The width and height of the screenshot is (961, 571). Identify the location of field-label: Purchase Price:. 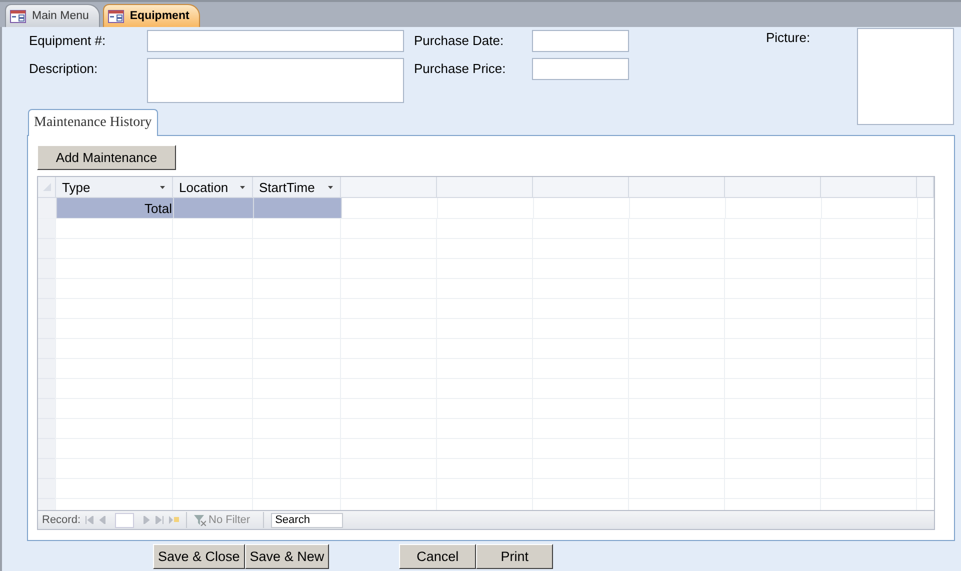
(460, 68).